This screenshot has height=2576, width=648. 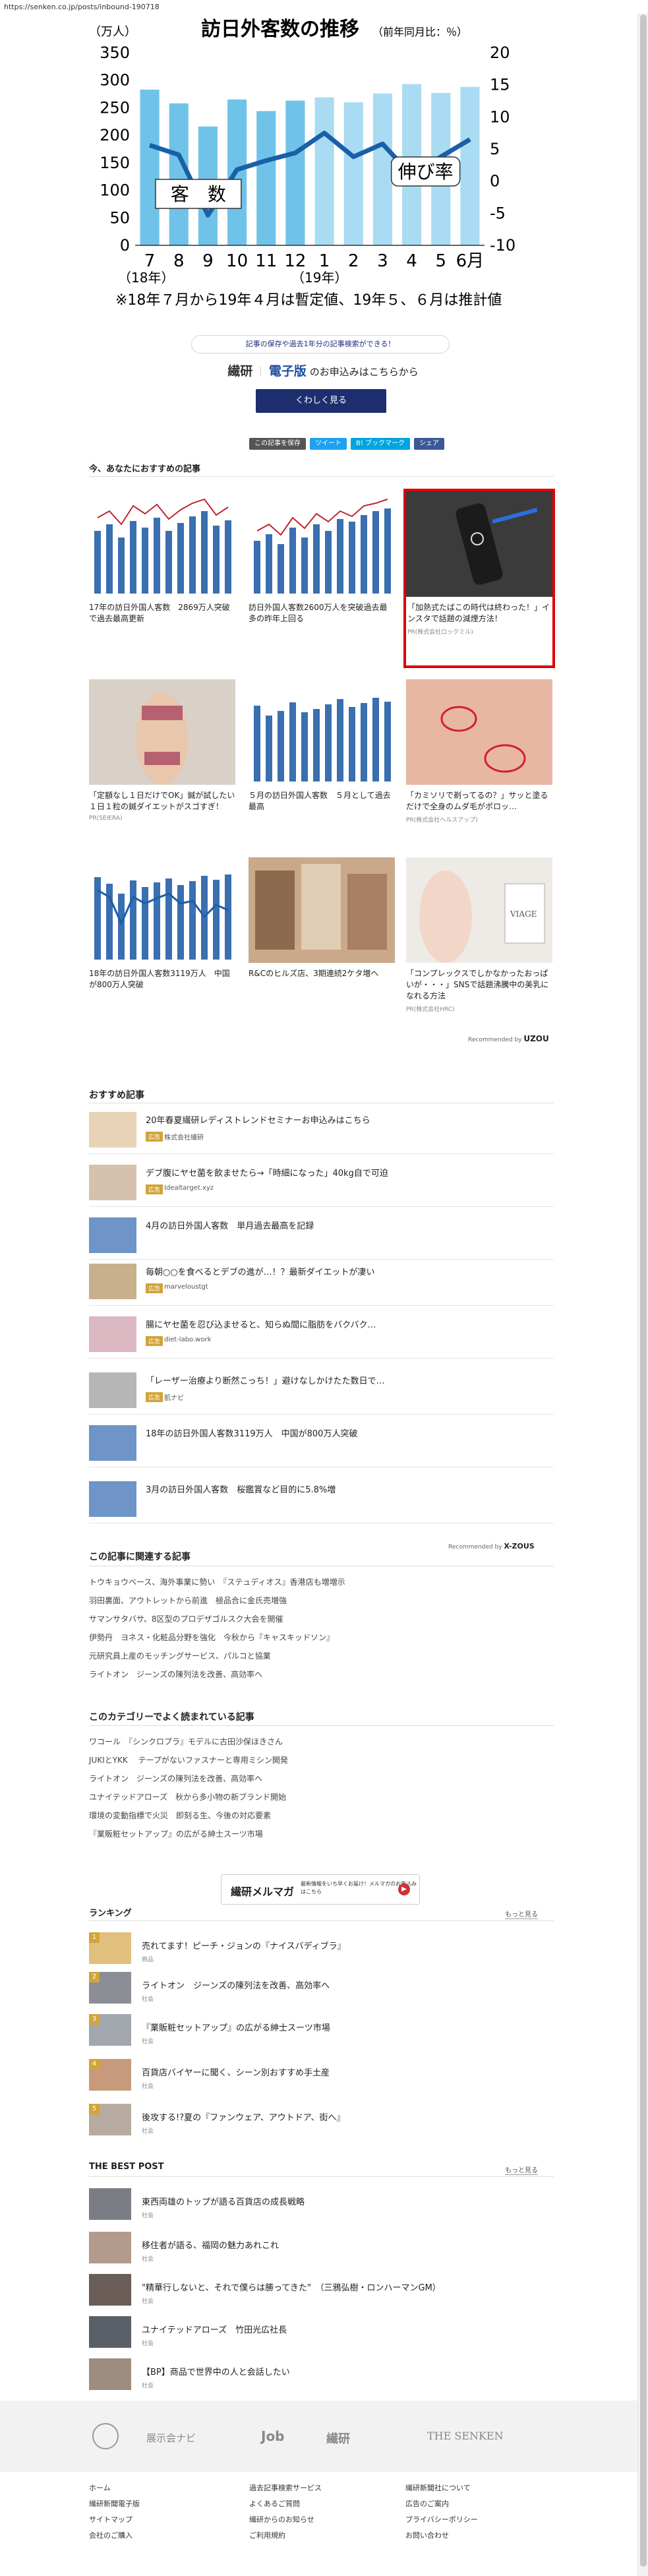 I want to click on bestpost-more-link: もっと見る, so click(x=521, y=2169).